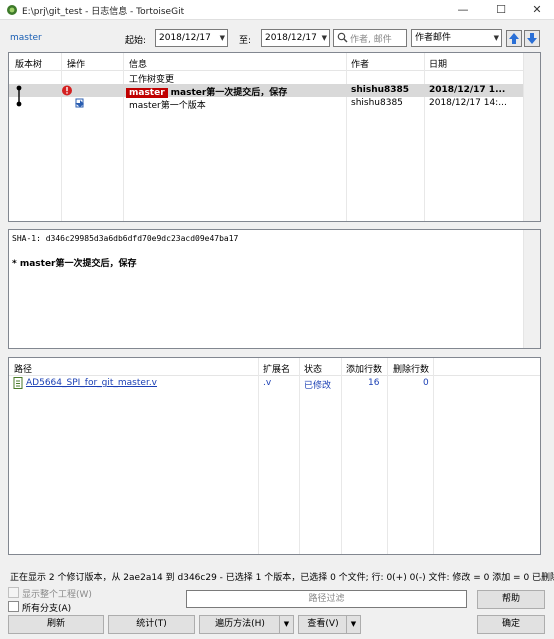 The width and height of the screenshot is (554, 639). Describe the element at coordinates (13, 592) in the screenshot. I see `show-whole-project-checkbox` at that location.